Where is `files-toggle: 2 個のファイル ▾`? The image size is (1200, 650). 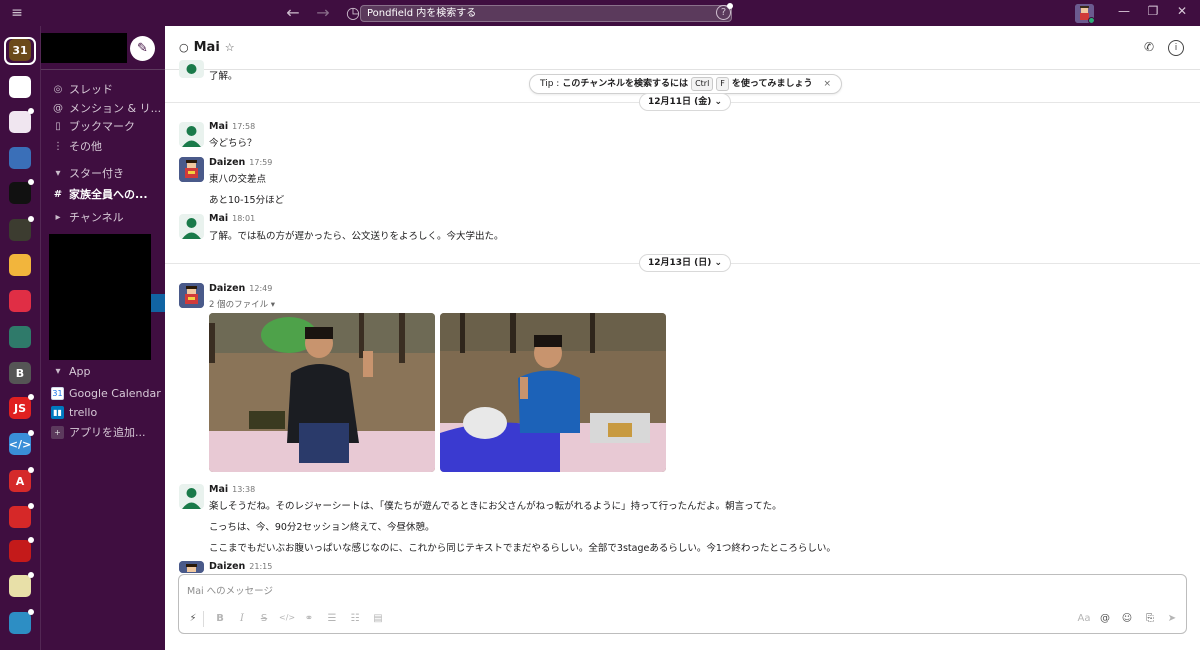
files-toggle: 2 個のファイル ▾ is located at coordinates (242, 304).